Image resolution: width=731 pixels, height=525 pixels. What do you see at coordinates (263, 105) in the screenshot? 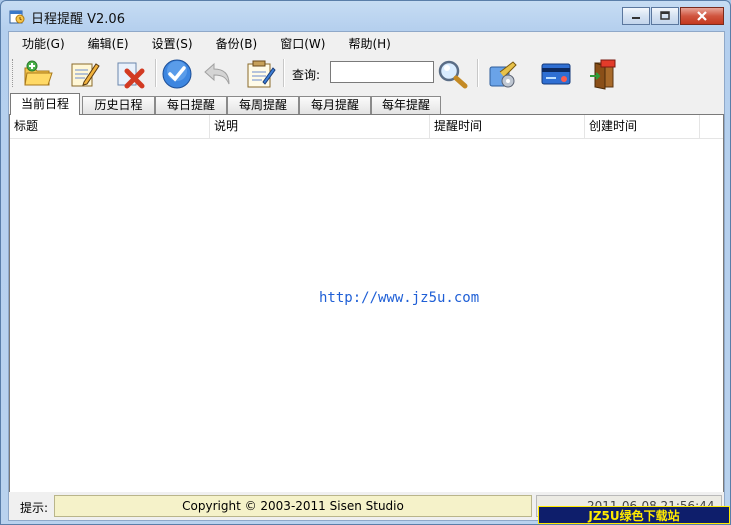
I see `tab-weekly-reminder: 每周提醒` at bounding box center [263, 105].